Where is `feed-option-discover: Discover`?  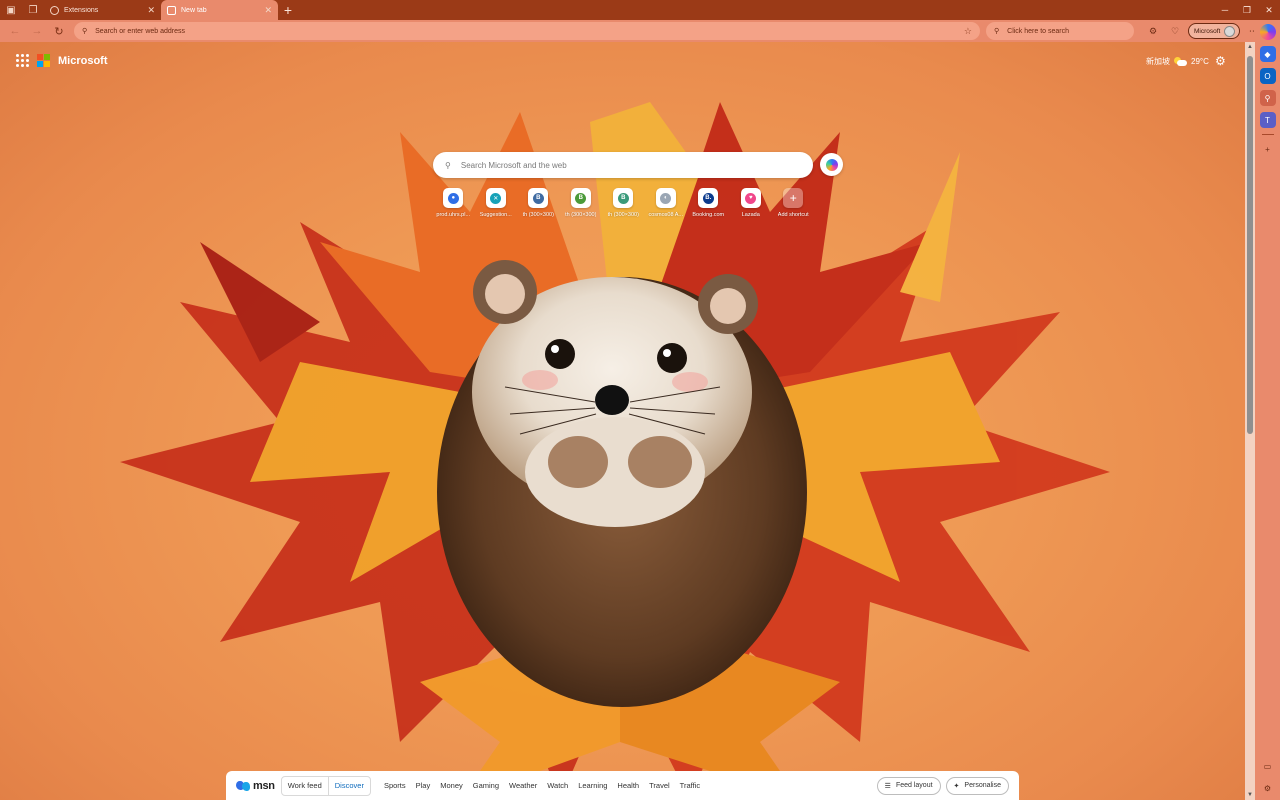 feed-option-discover: Discover is located at coordinates (348, 785).